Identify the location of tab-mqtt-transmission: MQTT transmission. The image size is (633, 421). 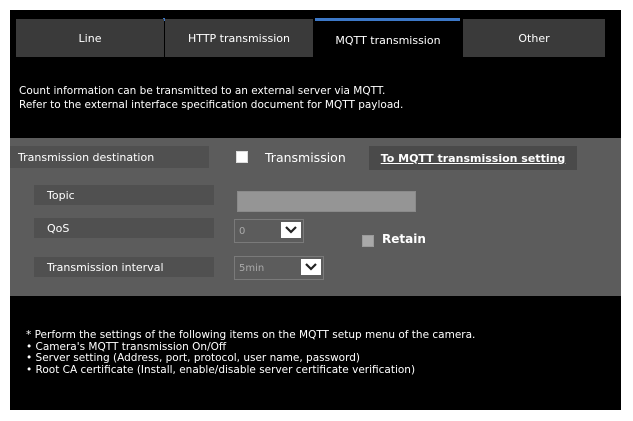
(388, 40).